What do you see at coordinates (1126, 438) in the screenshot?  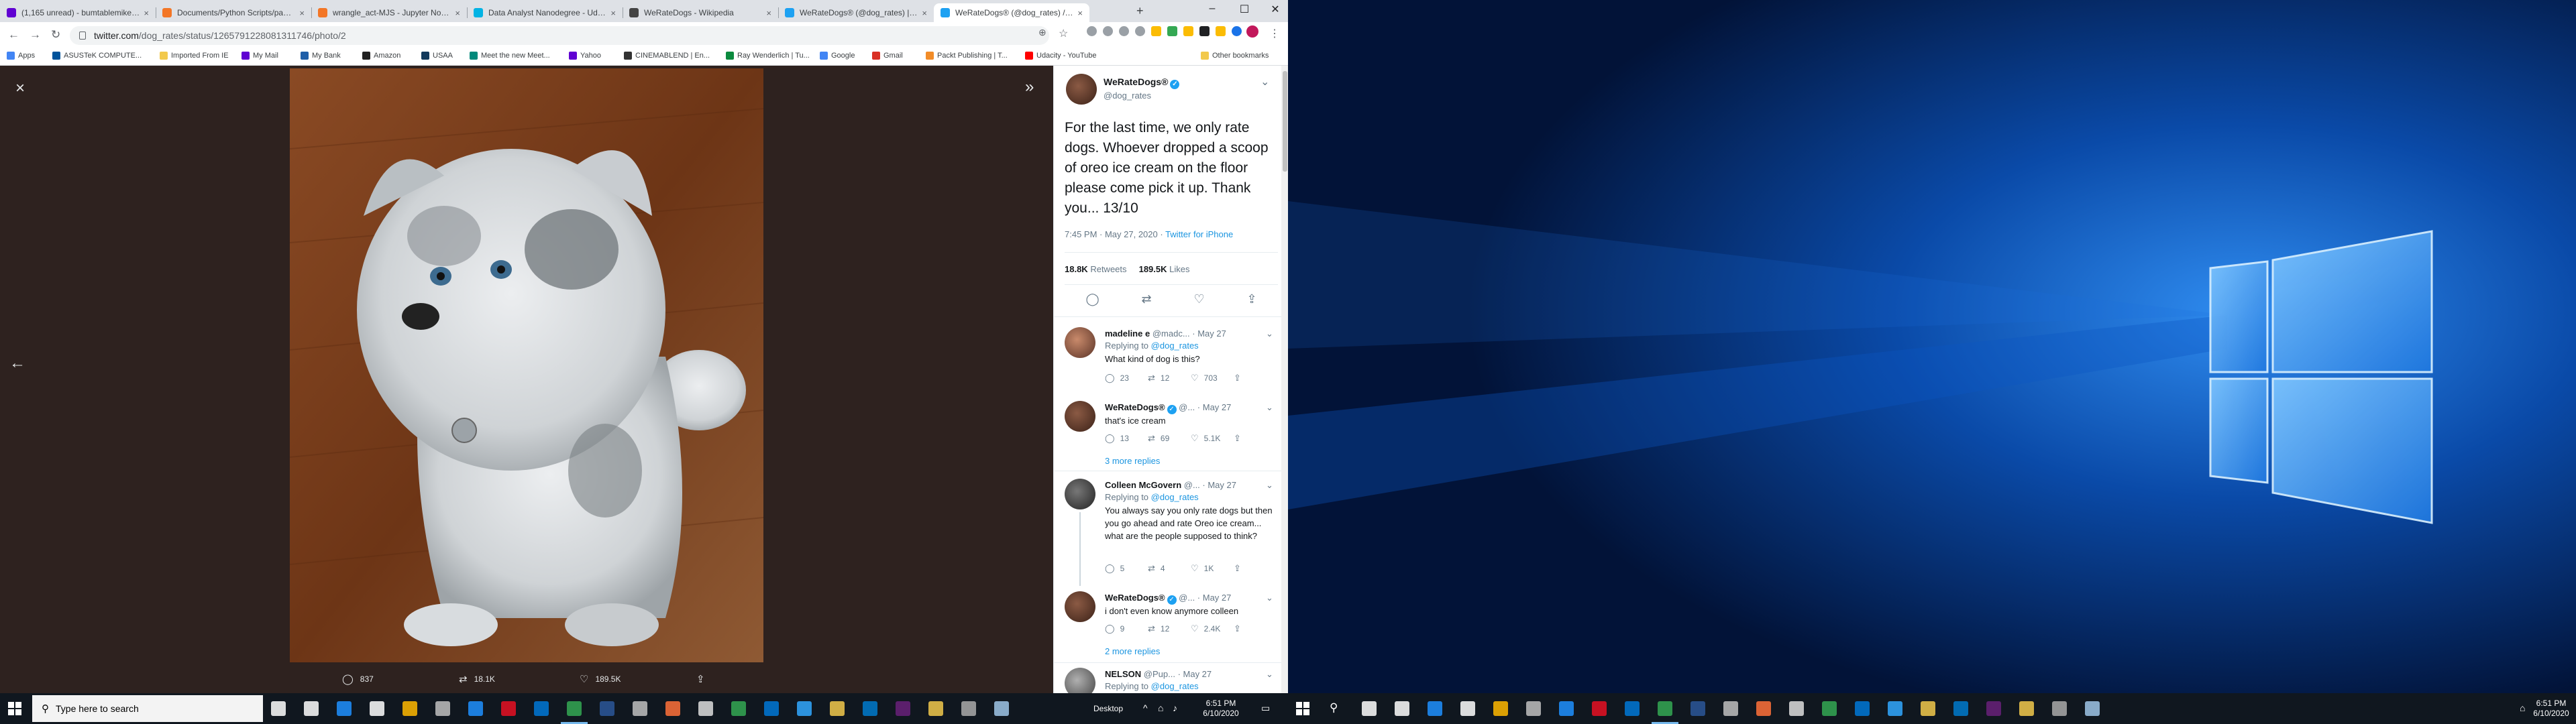 I see `reply-button: ◯ 13` at bounding box center [1126, 438].